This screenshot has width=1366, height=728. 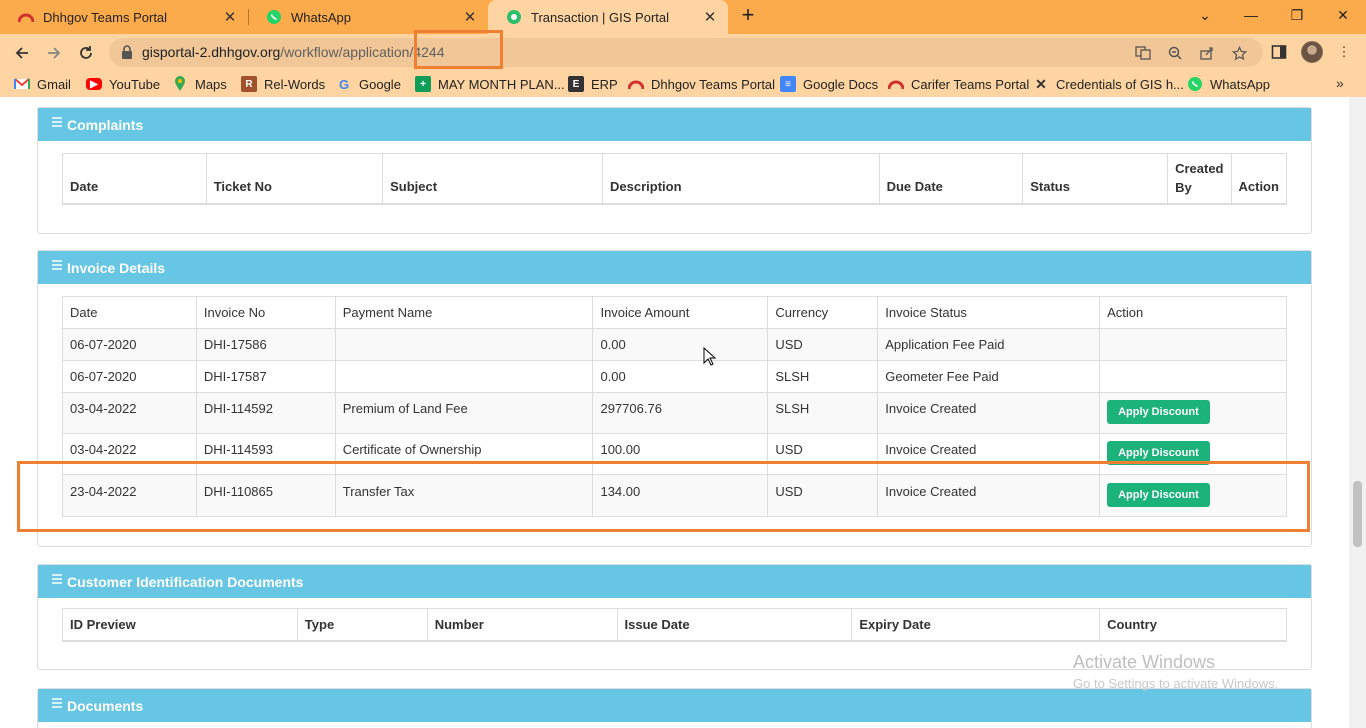 I want to click on panel-title: Documents, so click(x=105, y=705).